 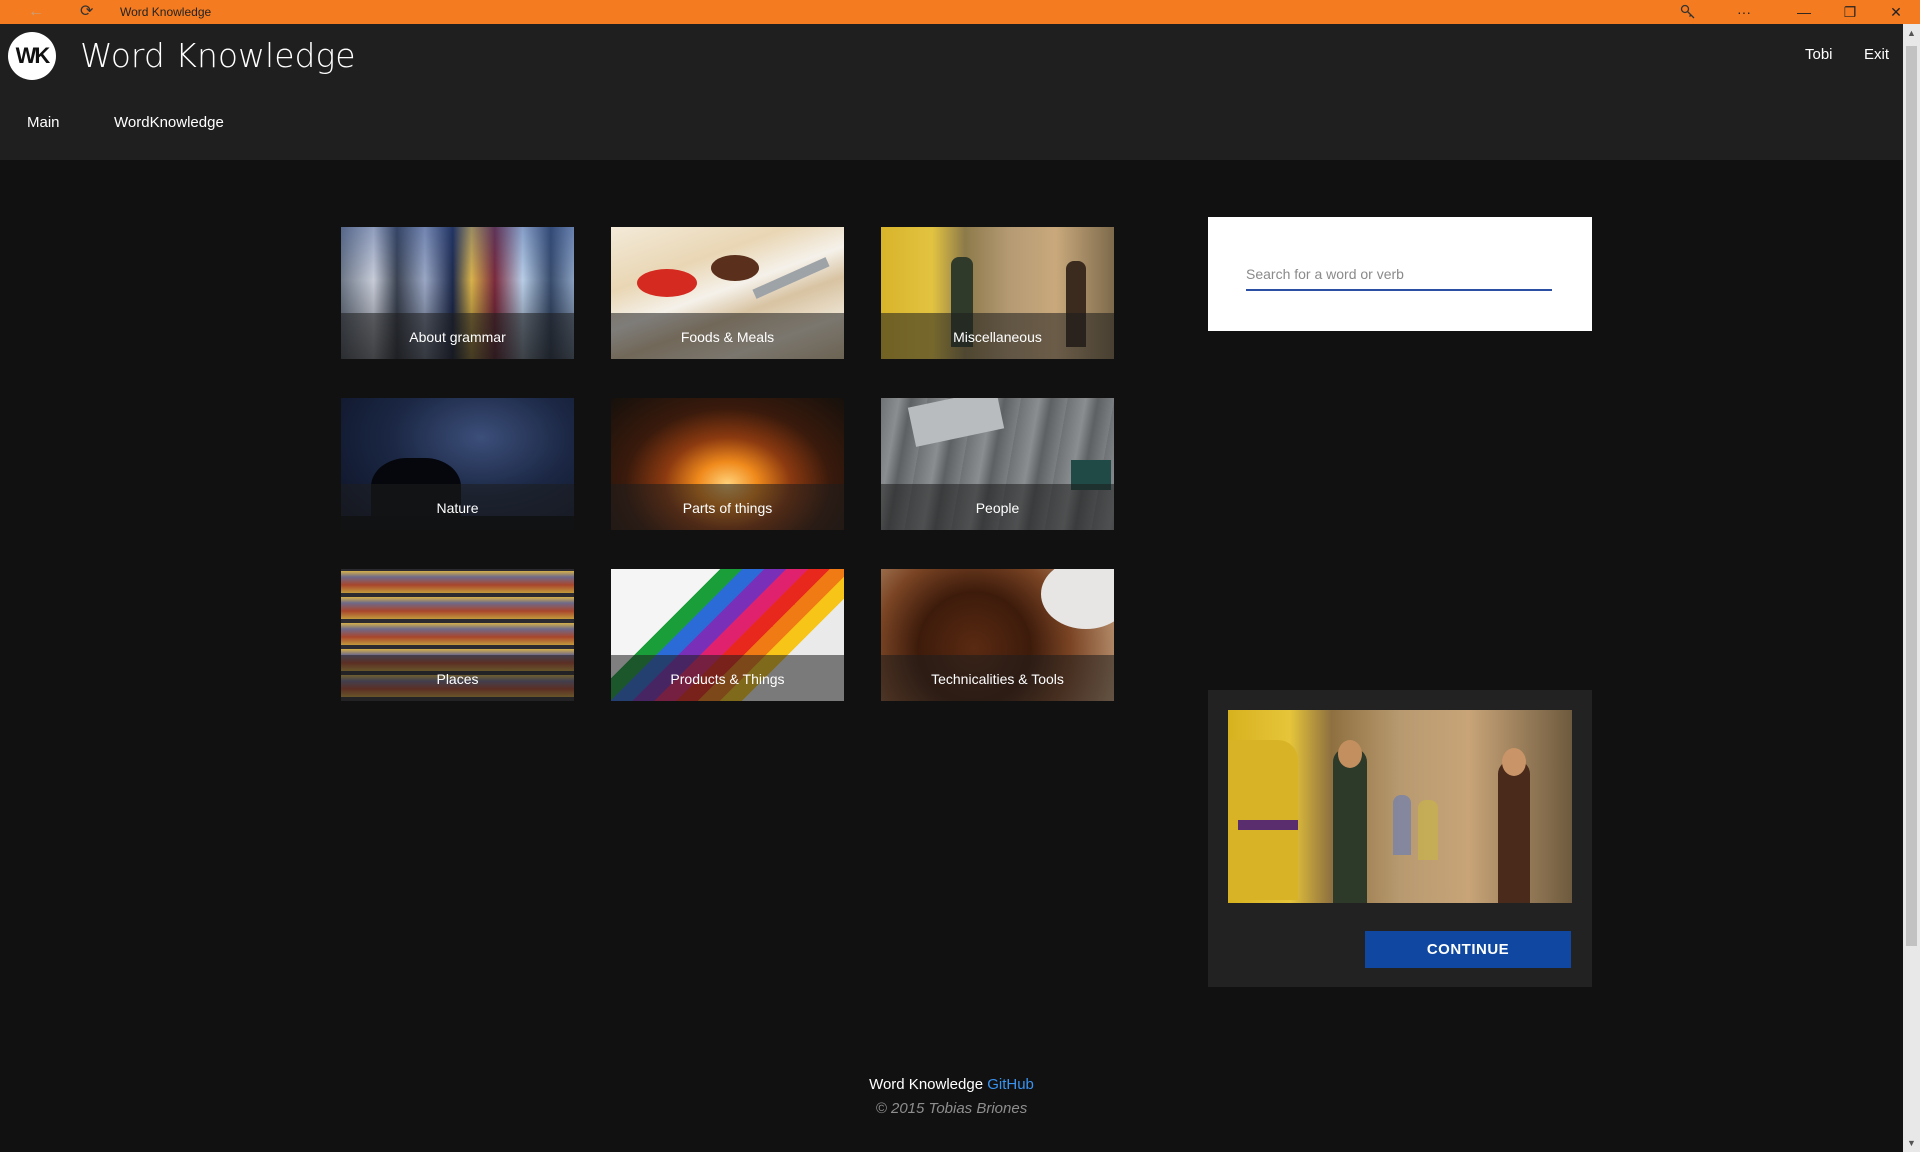 What do you see at coordinates (38, 12) in the screenshot?
I see `back-arrow-icon: ←` at bounding box center [38, 12].